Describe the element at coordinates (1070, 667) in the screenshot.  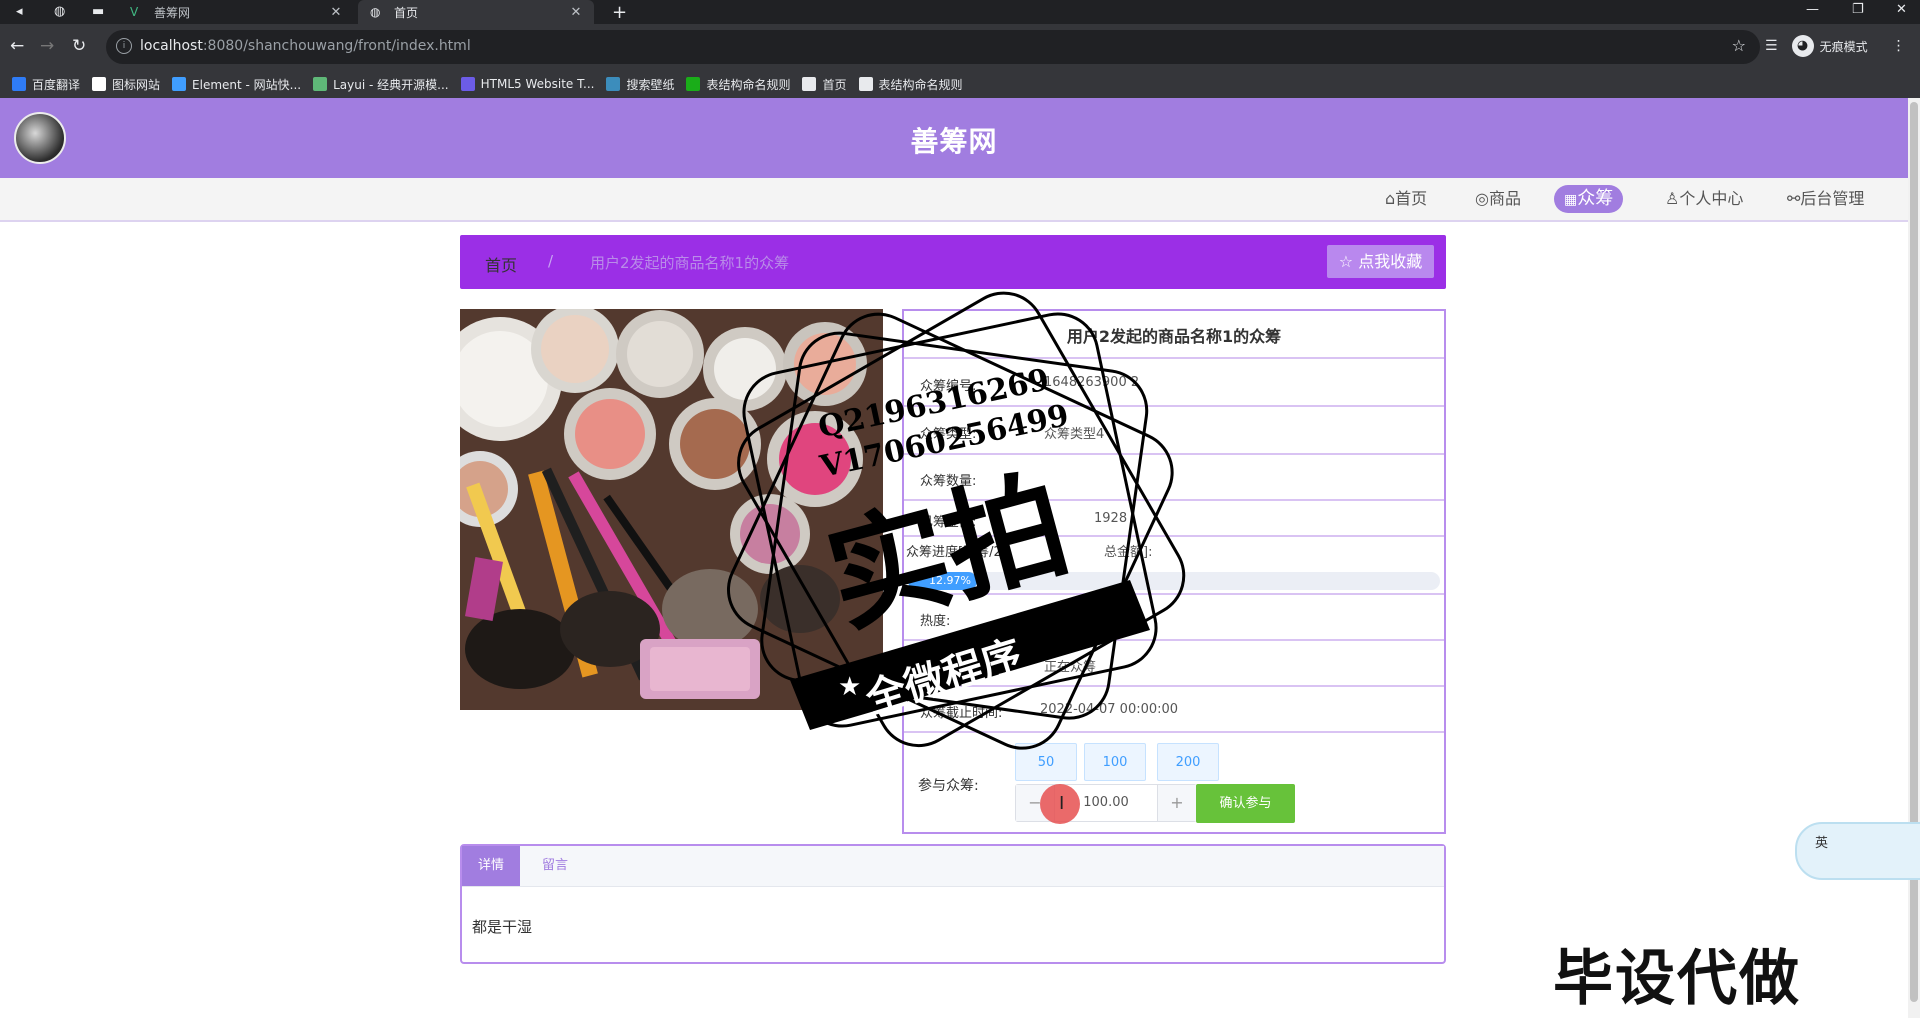
I see `detail-value: 正在众筹` at that location.